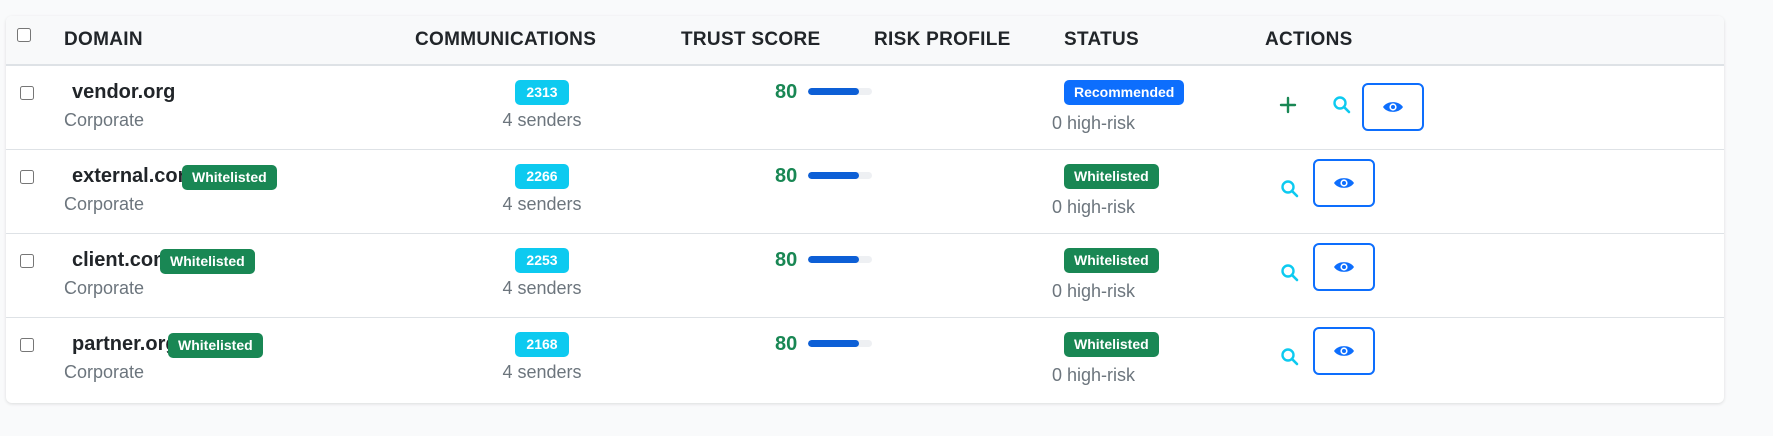 The image size is (1773, 436). I want to click on header-actions: ACTIONS, so click(1309, 39).